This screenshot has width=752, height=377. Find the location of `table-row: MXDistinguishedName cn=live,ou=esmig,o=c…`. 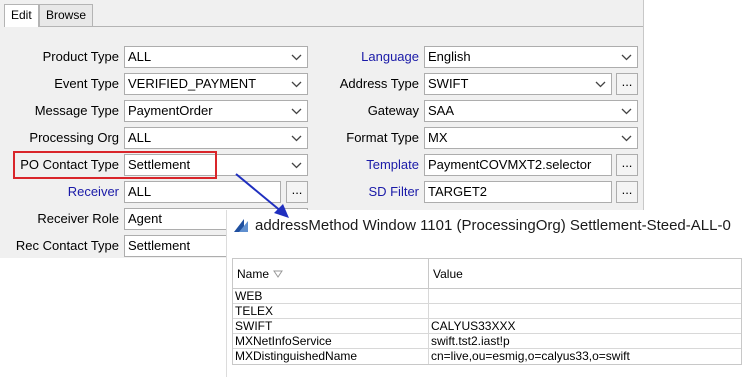

table-row: MXDistinguishedName cn=live,ou=esmig,o=c… is located at coordinates (487, 356).